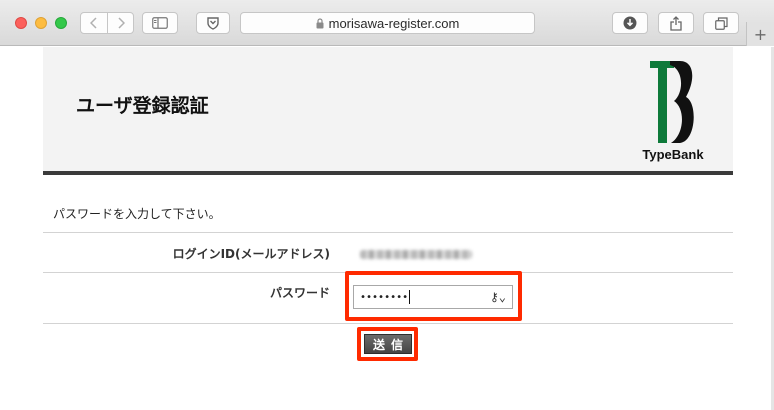  I want to click on lock-icon, so click(320, 22).